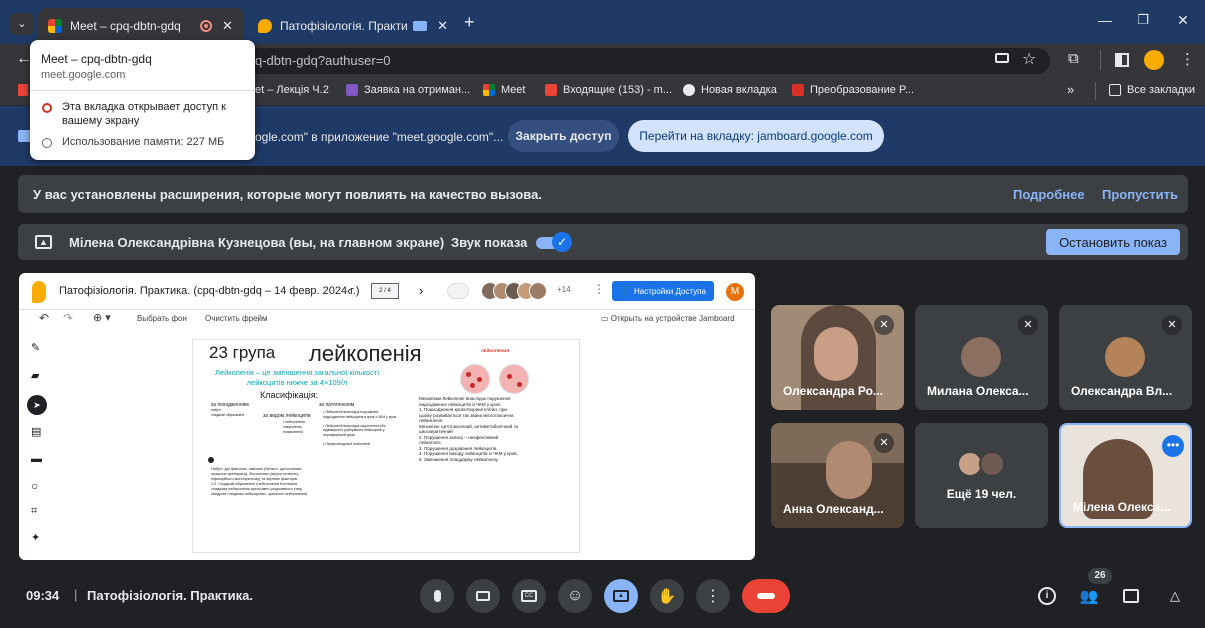  I want to click on image-tool-icon: ▬, so click(36, 459).